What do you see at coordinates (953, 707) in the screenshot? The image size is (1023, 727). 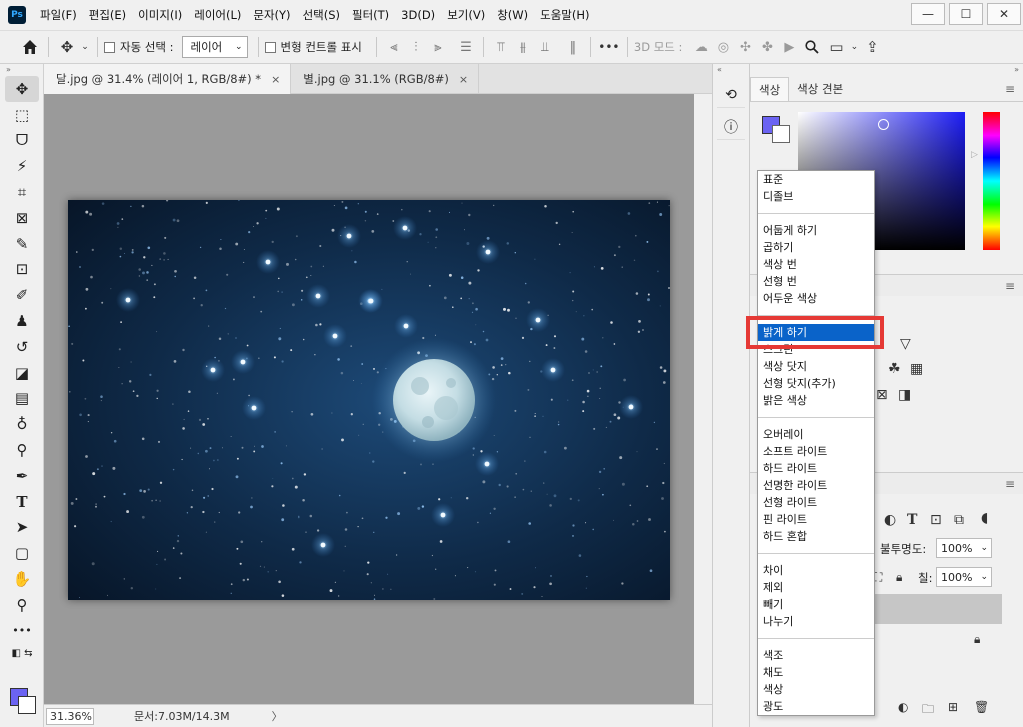 I see `new-layer-icon: ⊞` at bounding box center [953, 707].